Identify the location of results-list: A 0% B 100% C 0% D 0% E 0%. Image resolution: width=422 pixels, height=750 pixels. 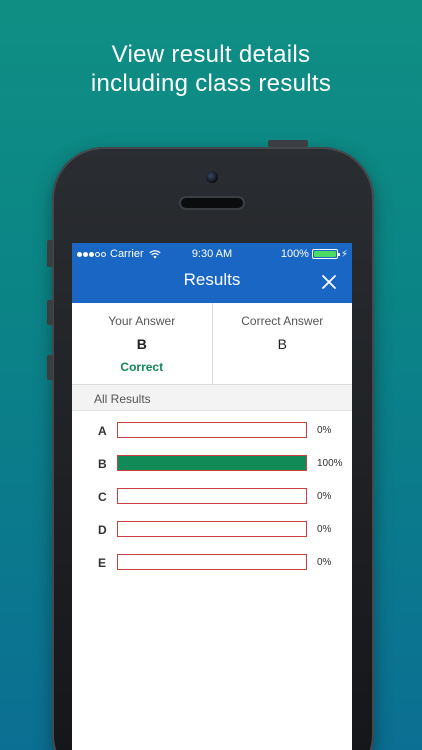
(212, 502).